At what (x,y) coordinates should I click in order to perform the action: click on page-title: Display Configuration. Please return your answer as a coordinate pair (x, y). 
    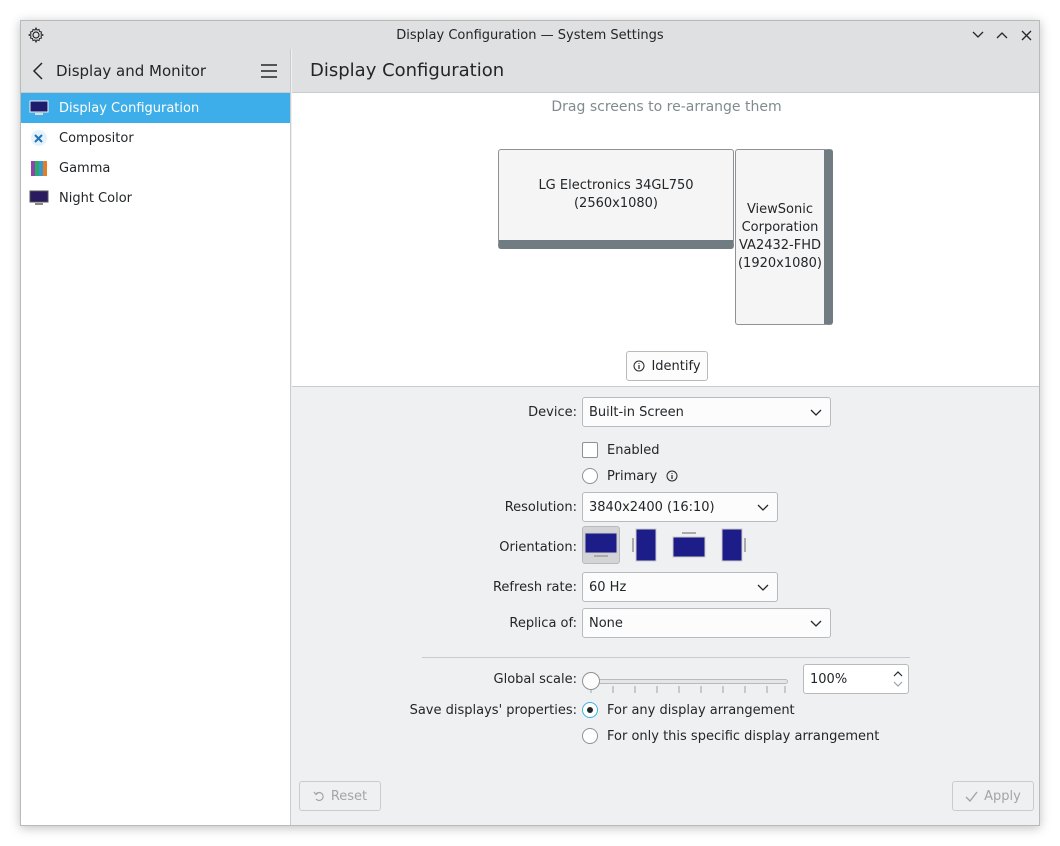
    Looking at the image, I should click on (665, 71).